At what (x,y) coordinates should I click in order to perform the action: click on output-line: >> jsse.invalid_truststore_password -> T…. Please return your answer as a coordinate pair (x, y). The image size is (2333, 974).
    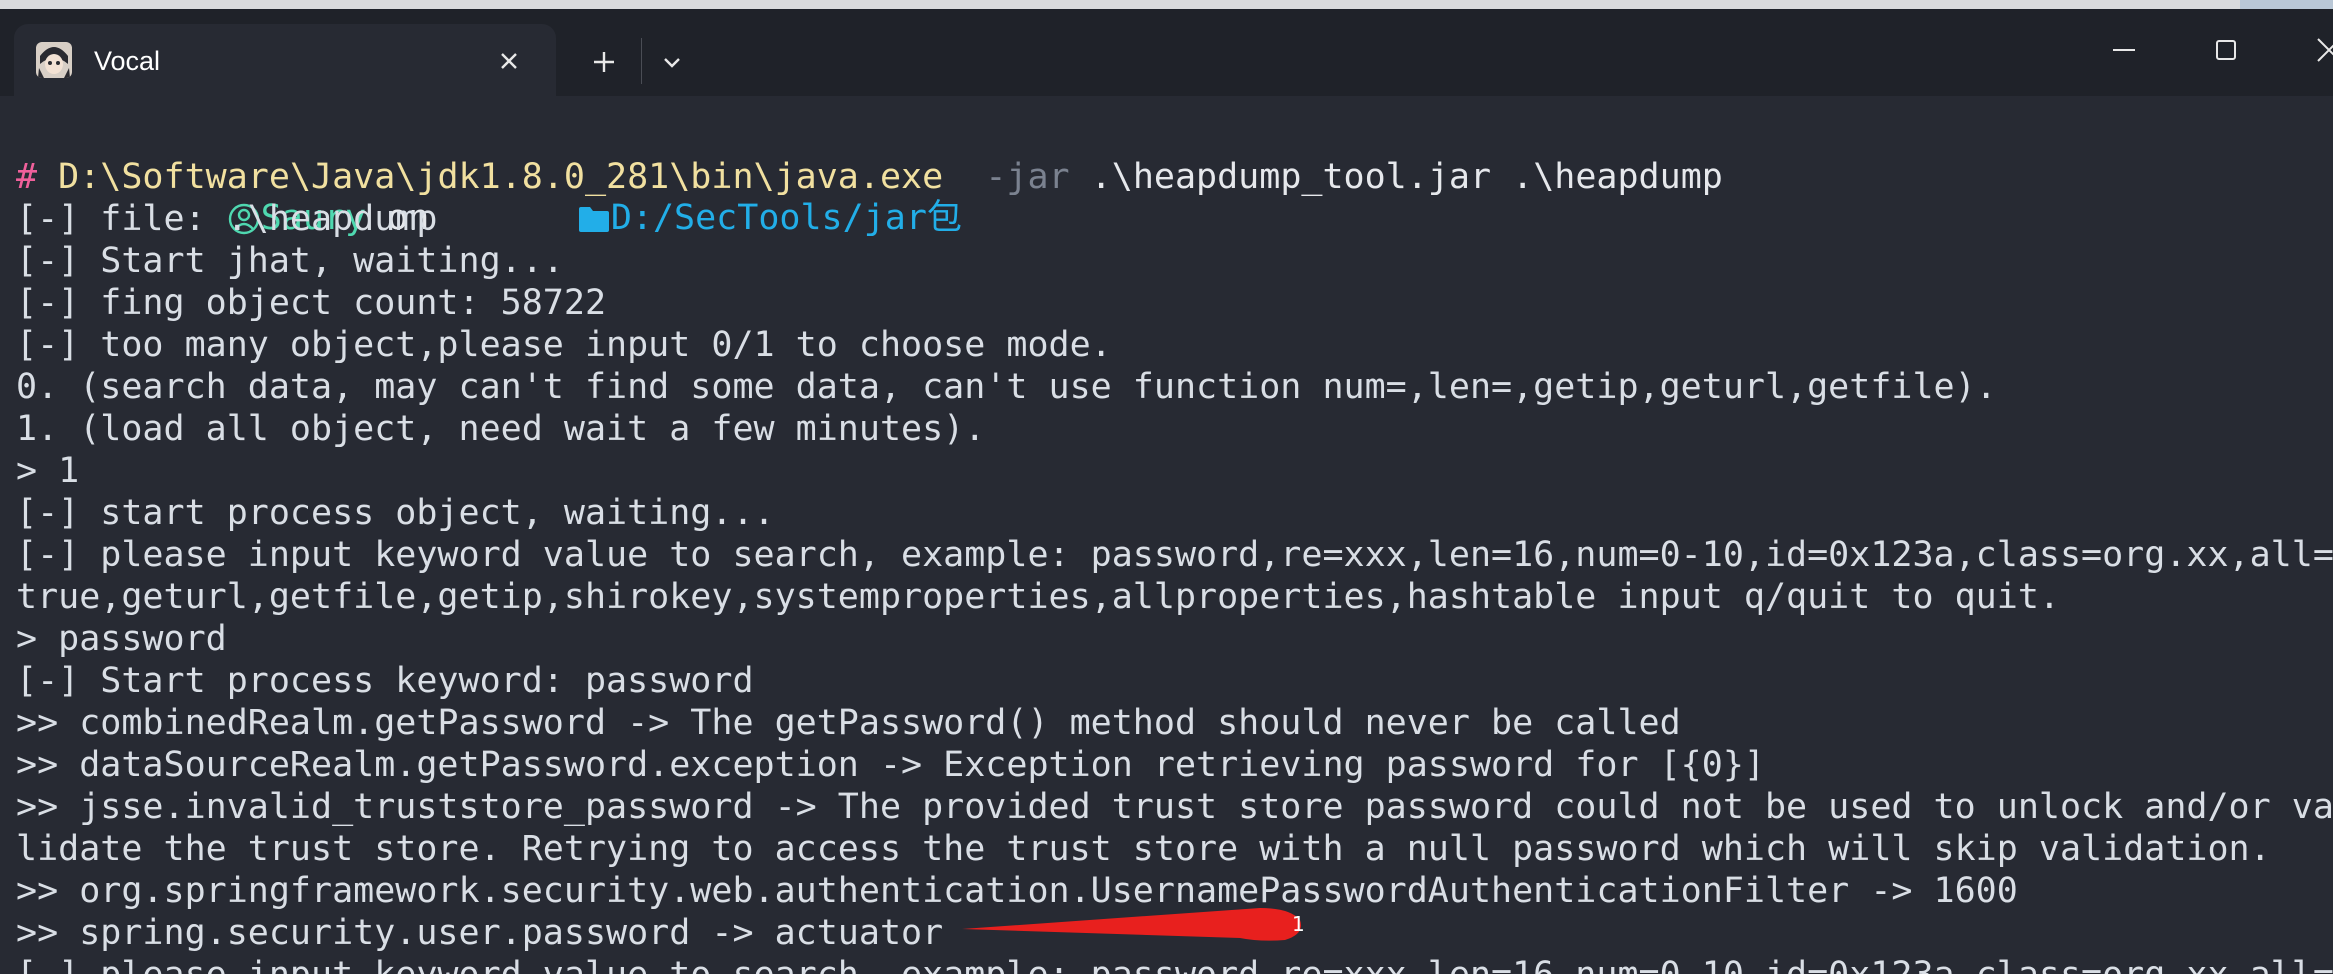
    Looking at the image, I should click on (1174, 807).